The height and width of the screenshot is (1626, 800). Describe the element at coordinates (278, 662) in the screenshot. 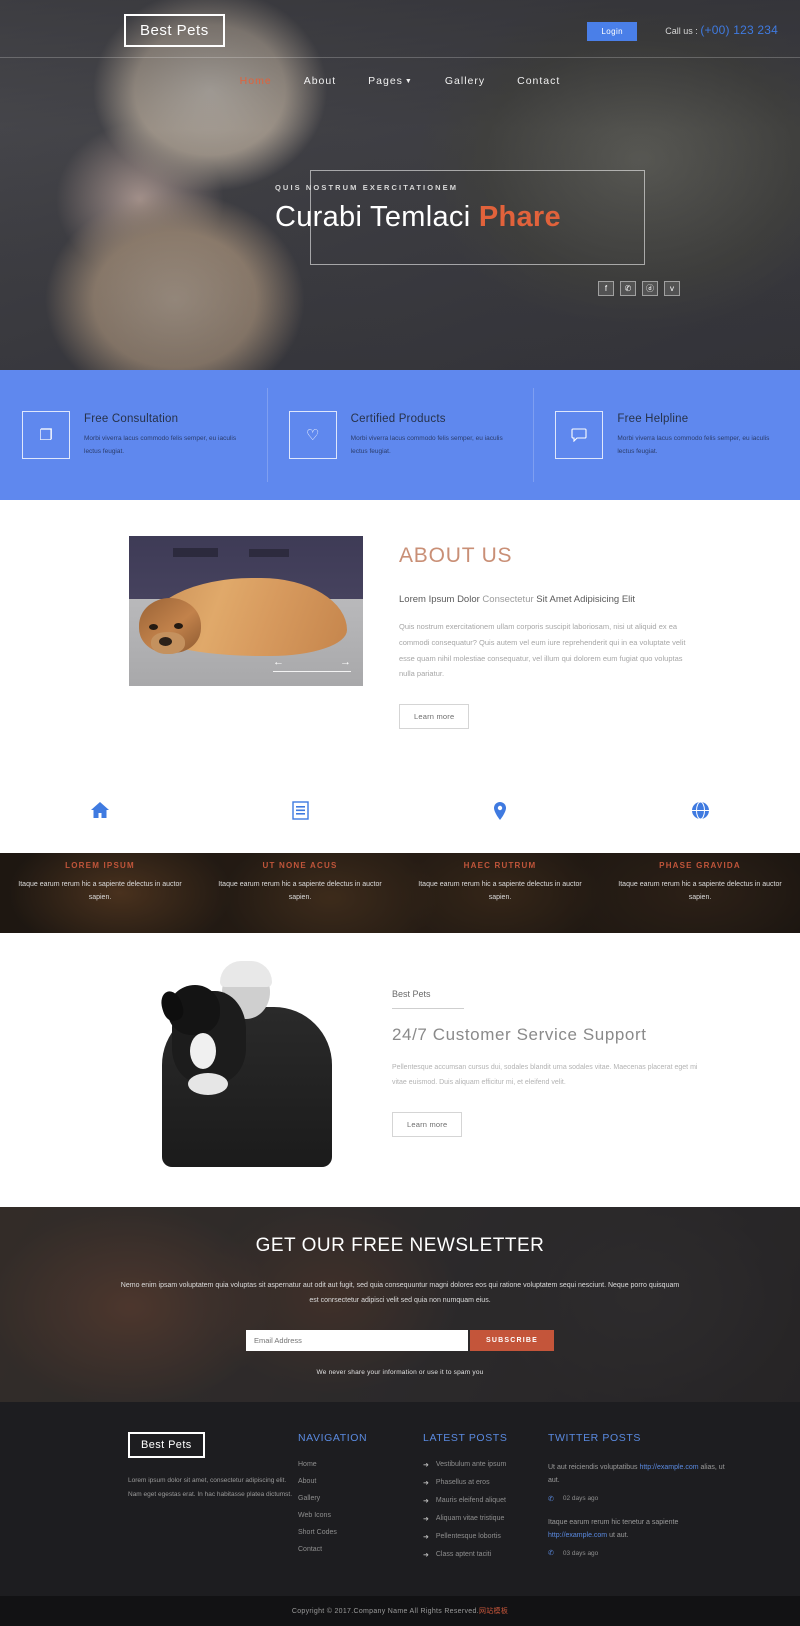

I see `slider-prev-arrow-icon: ←` at that location.